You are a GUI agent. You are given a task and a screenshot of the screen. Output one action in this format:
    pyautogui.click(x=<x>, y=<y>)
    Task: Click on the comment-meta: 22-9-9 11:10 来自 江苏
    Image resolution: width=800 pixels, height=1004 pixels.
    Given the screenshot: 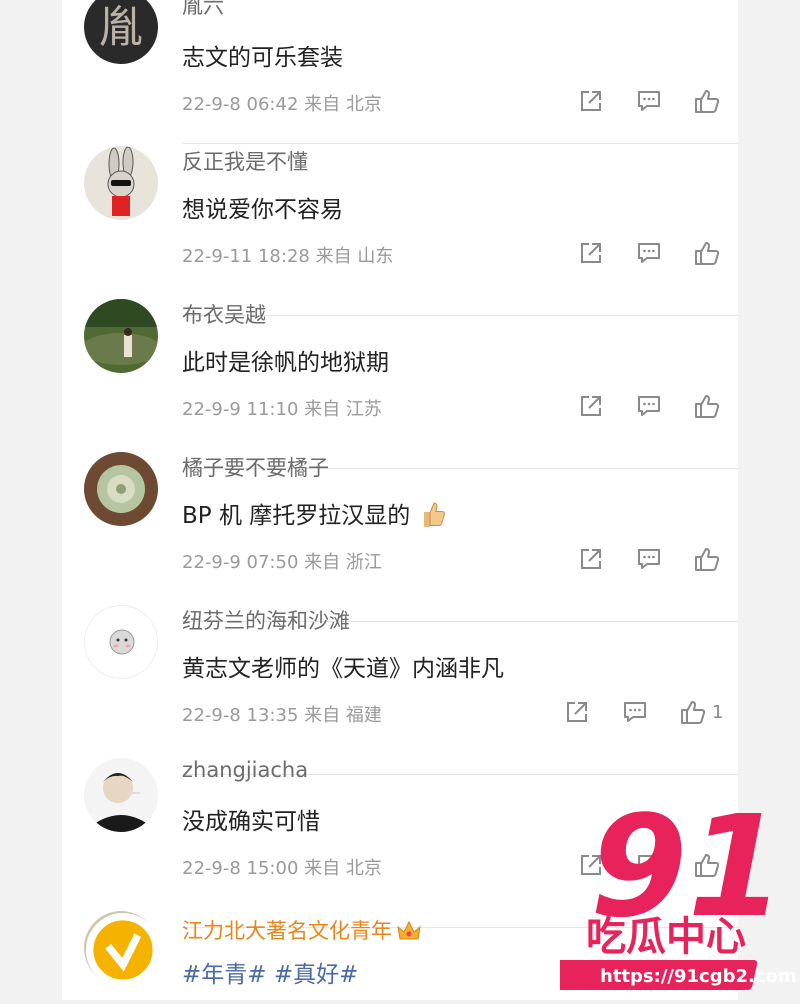 What is the action you would take?
    pyautogui.click(x=282, y=408)
    